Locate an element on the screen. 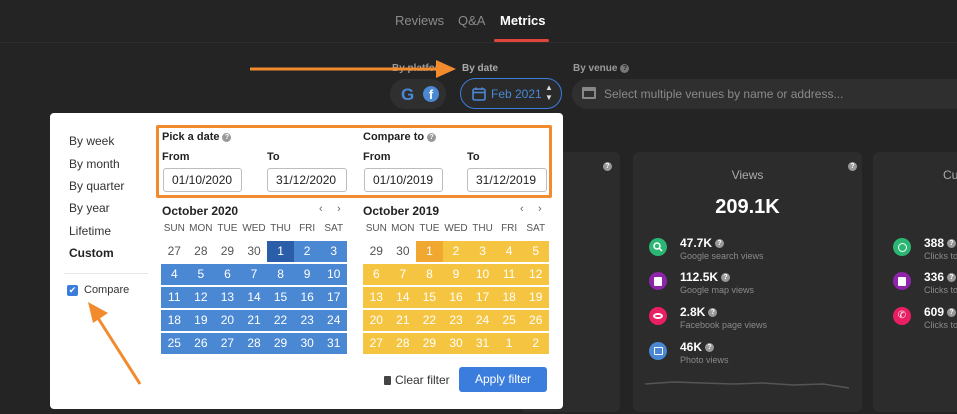  option-by-year: By year is located at coordinates (89, 208).